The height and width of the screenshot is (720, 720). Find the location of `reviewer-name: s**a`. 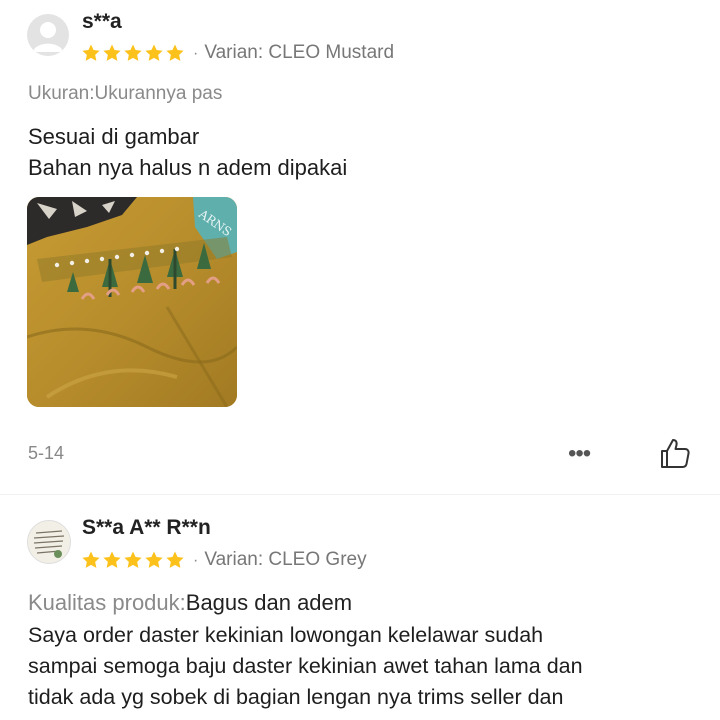

reviewer-name: s**a is located at coordinates (102, 21).